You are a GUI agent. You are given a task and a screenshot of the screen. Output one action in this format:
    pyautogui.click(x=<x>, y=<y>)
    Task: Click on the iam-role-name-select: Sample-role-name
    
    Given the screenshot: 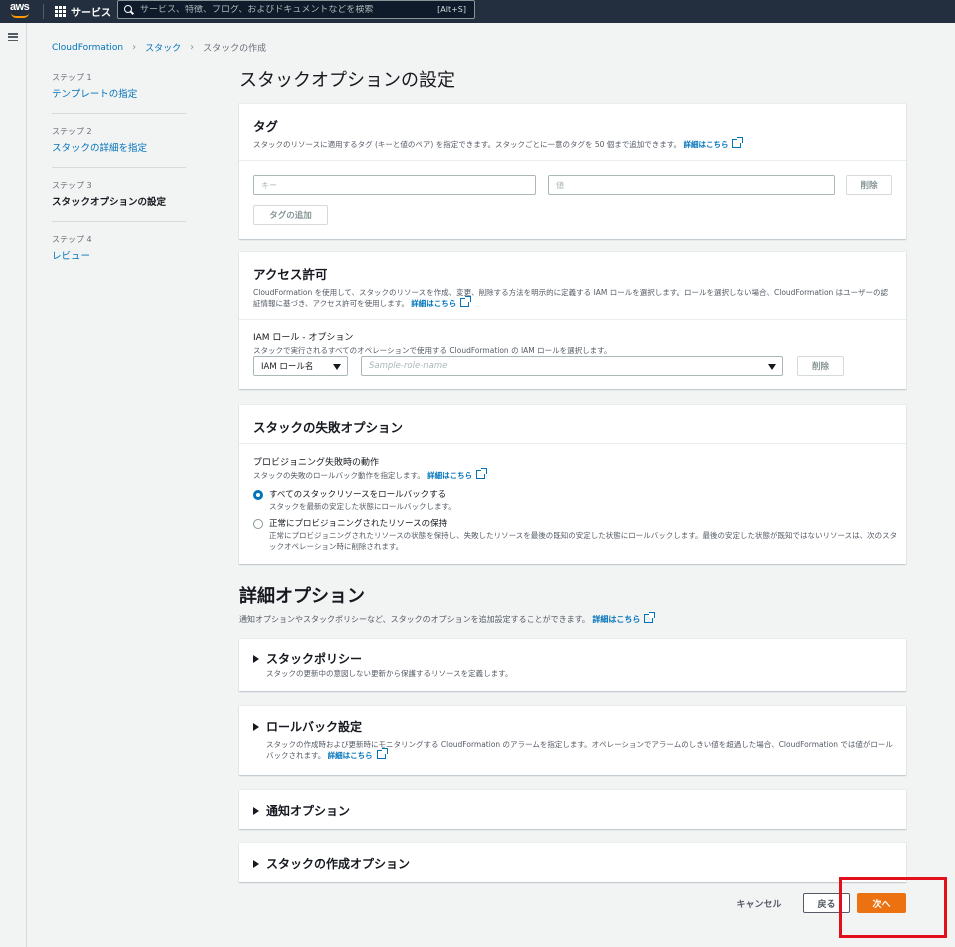 What is the action you would take?
    pyautogui.click(x=572, y=366)
    